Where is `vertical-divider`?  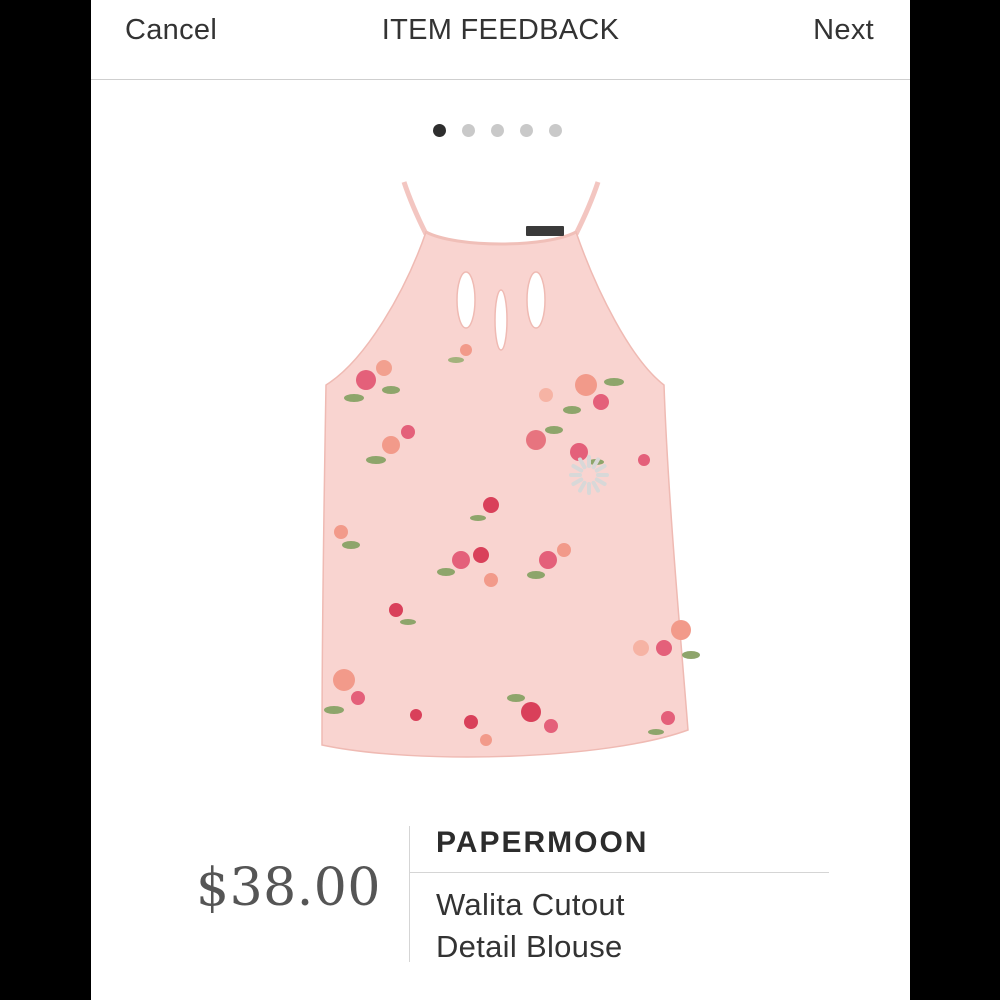 vertical-divider is located at coordinates (409, 894).